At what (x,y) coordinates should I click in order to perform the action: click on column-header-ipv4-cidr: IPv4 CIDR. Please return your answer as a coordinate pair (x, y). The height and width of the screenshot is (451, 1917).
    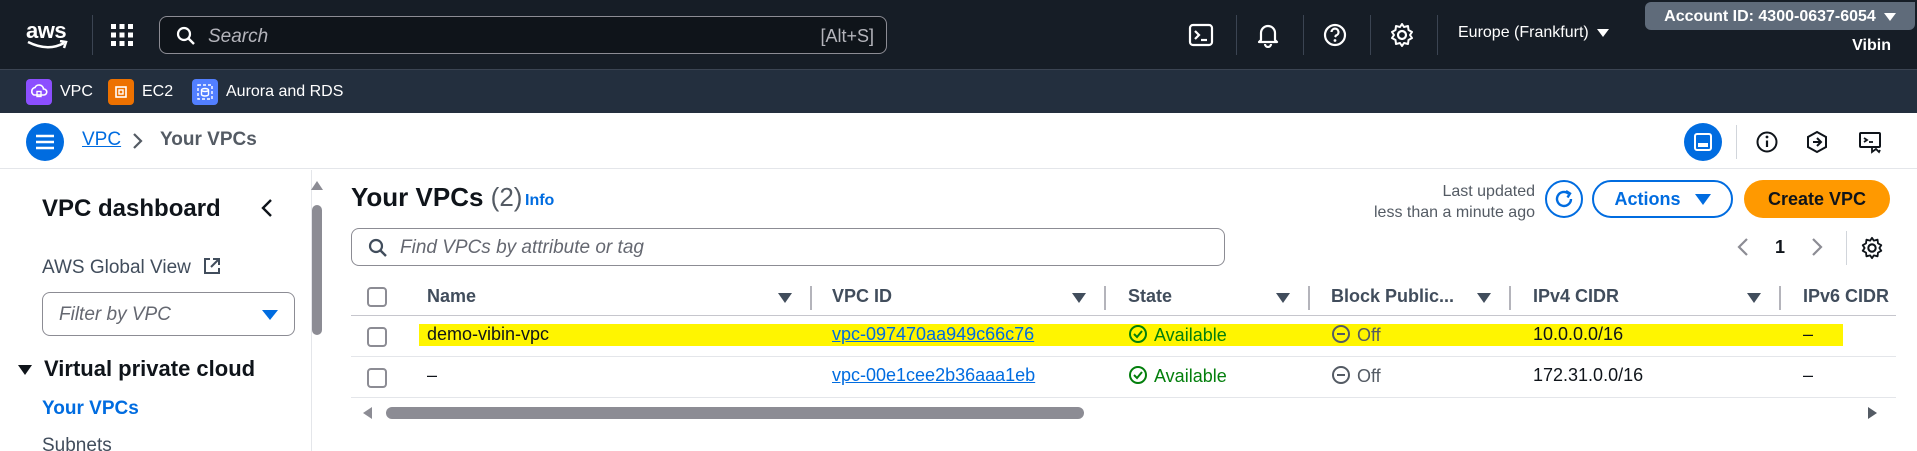
    Looking at the image, I should click on (1576, 296).